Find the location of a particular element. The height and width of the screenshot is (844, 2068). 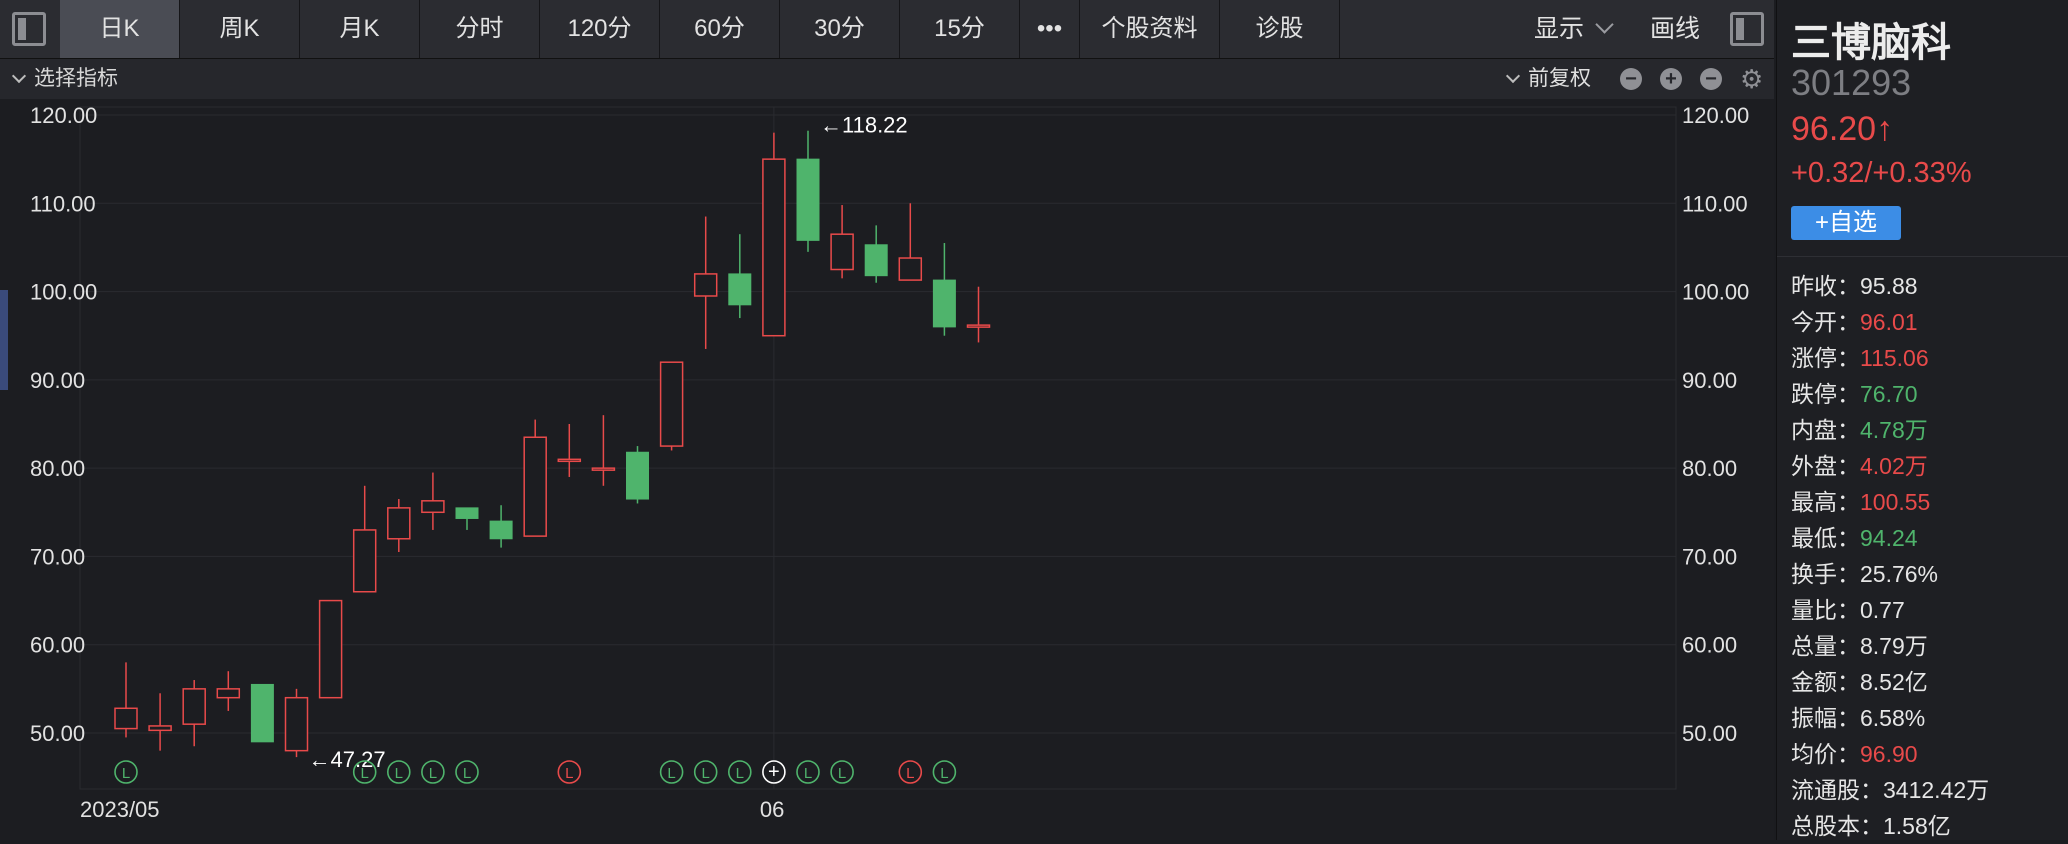

y-tick-label-left: 100.00 is located at coordinates (63, 292).